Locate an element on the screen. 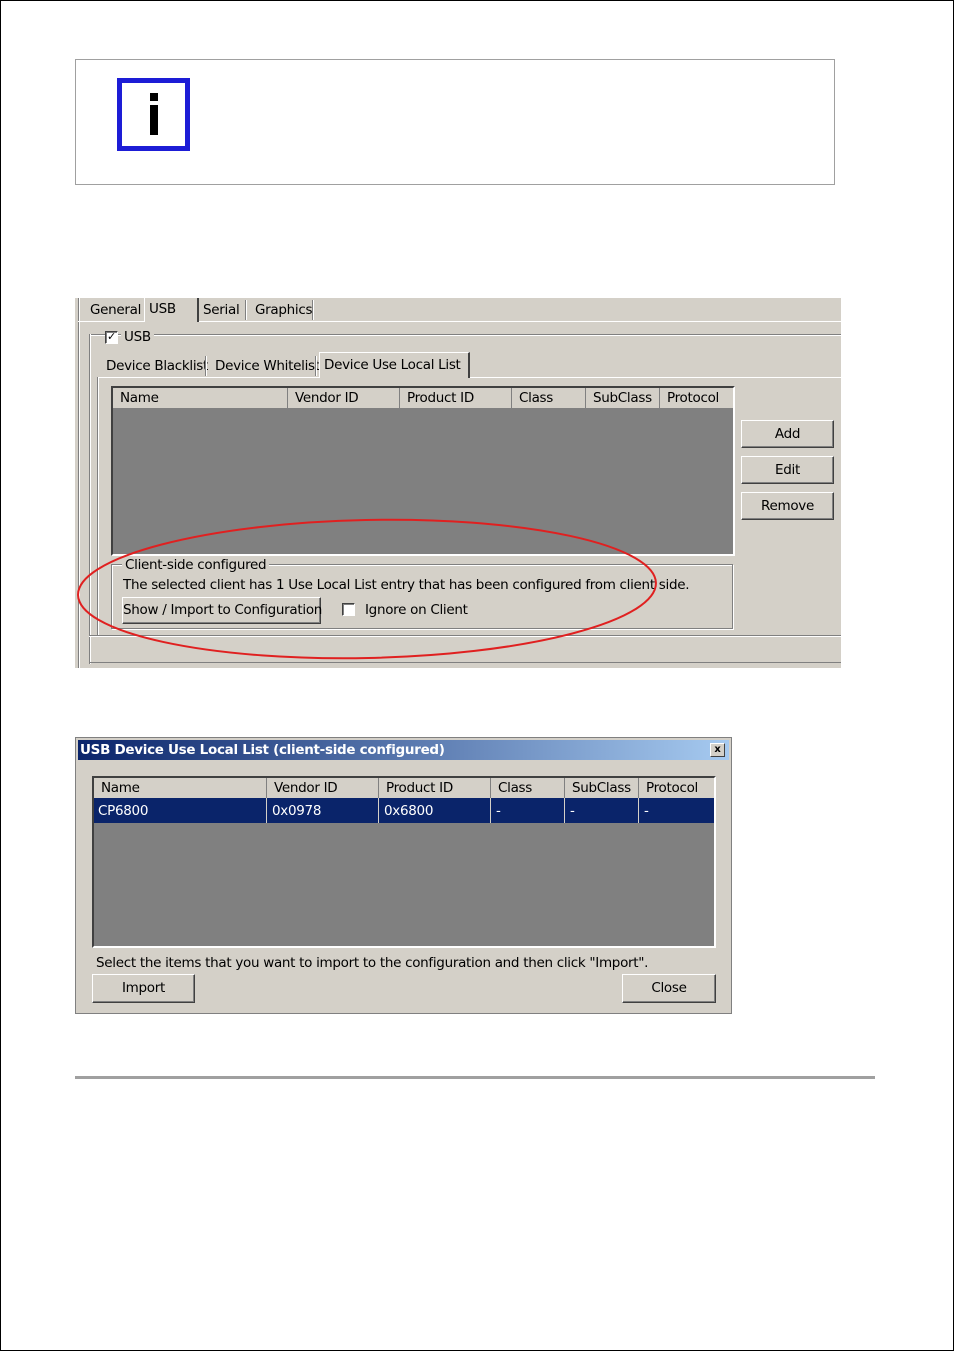 Image resolution: width=954 pixels, height=1351 pixels. column-header-class: Class is located at coordinates (528, 788).